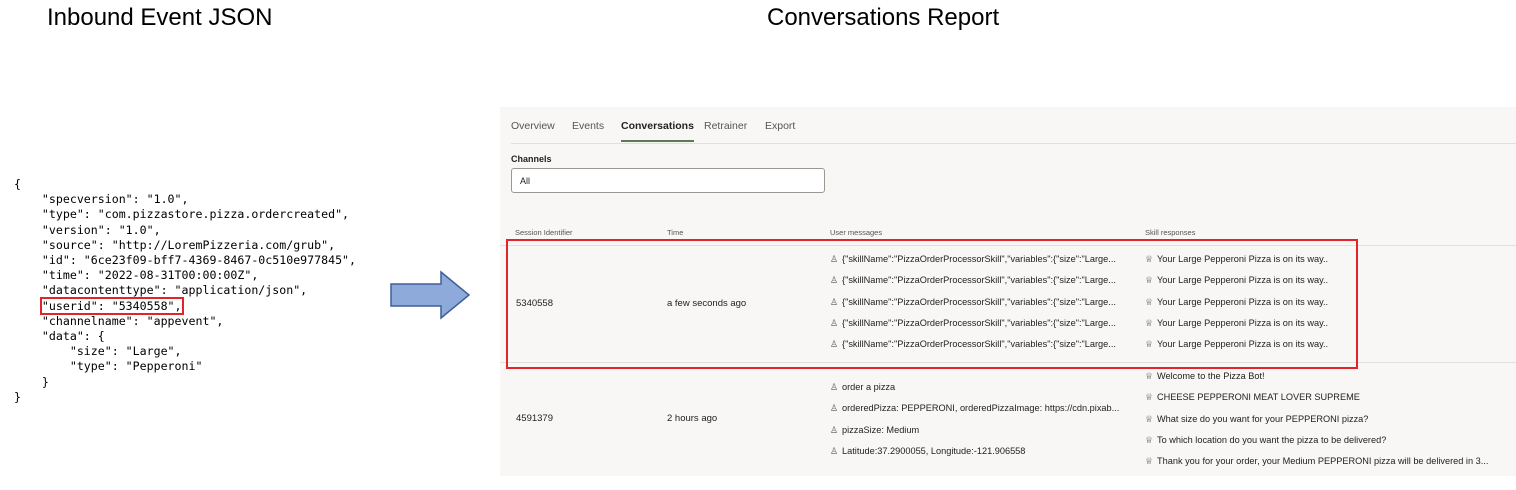 This screenshot has height=490, width=1516. What do you see at coordinates (161, 290) in the screenshot?
I see `json-line: "datacontenttype": "application/json",` at bounding box center [161, 290].